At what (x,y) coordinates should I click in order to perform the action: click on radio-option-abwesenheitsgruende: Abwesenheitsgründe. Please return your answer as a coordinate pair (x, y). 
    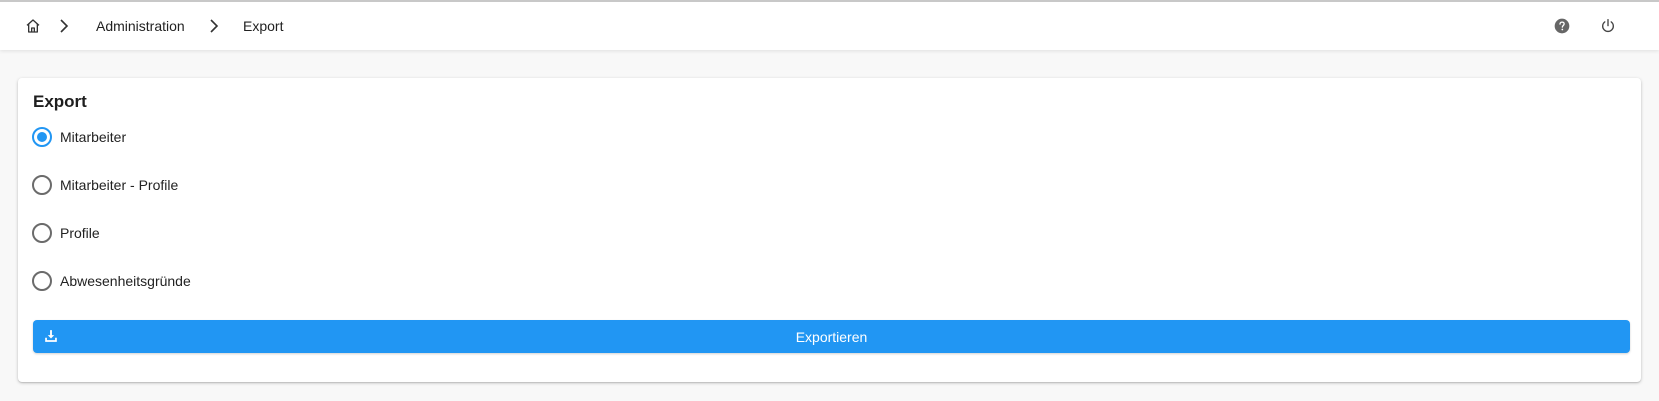
    Looking at the image, I should click on (111, 281).